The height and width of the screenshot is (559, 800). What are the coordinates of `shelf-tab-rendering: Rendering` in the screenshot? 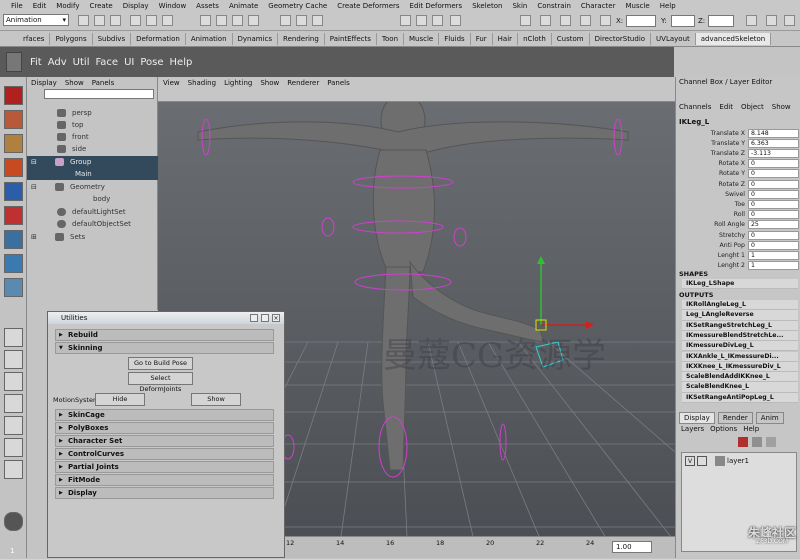 It's located at (301, 38).